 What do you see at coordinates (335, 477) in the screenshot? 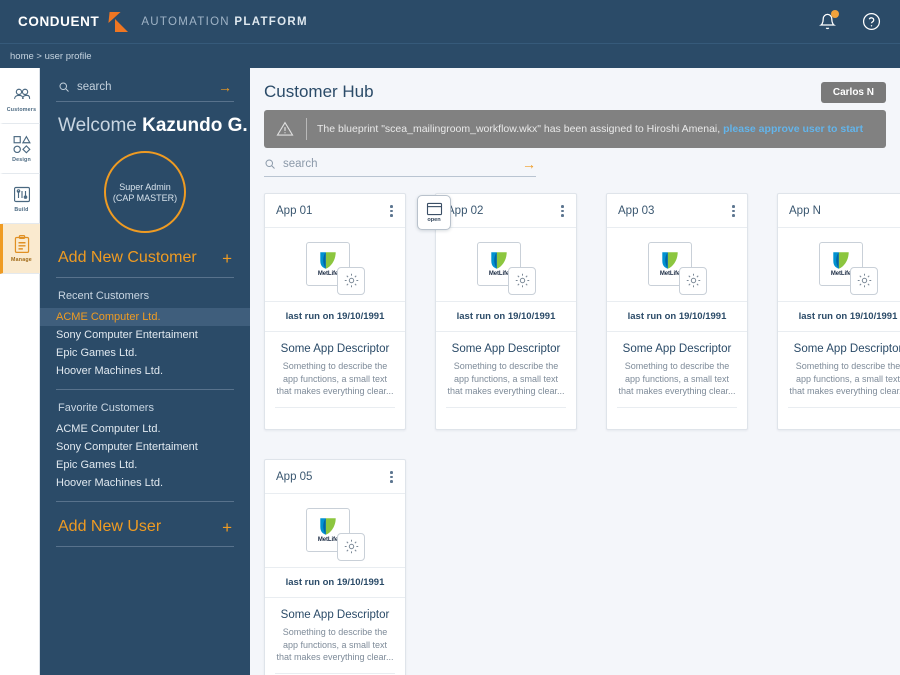
I see `card-header: App 05` at bounding box center [335, 477].